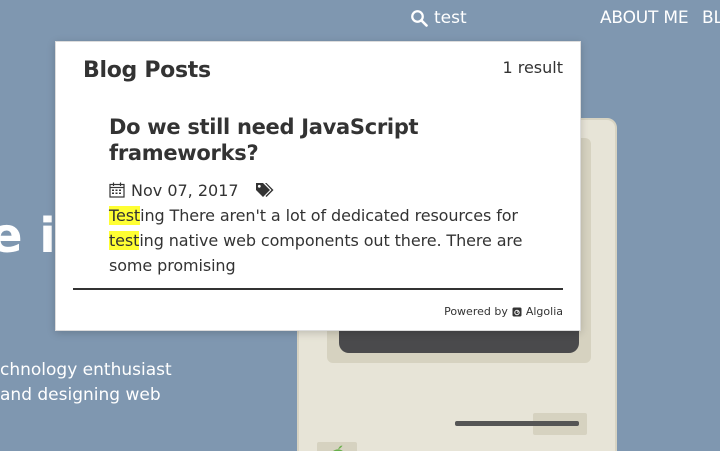  I want to click on floppy-slot, so click(518, 424).